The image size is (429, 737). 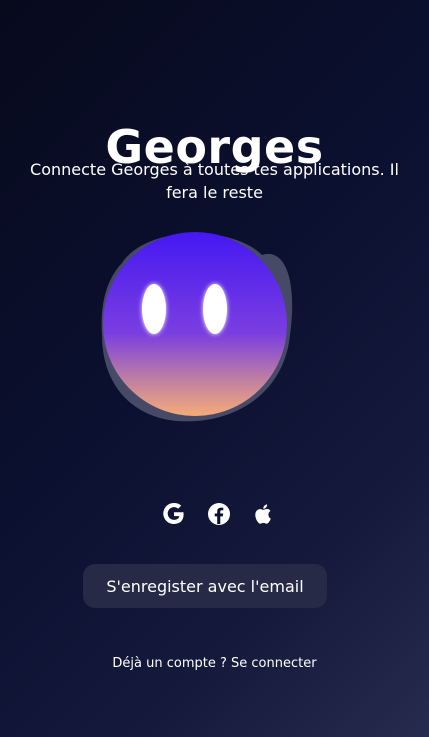 I want to click on google-login-button, so click(x=174, y=514).